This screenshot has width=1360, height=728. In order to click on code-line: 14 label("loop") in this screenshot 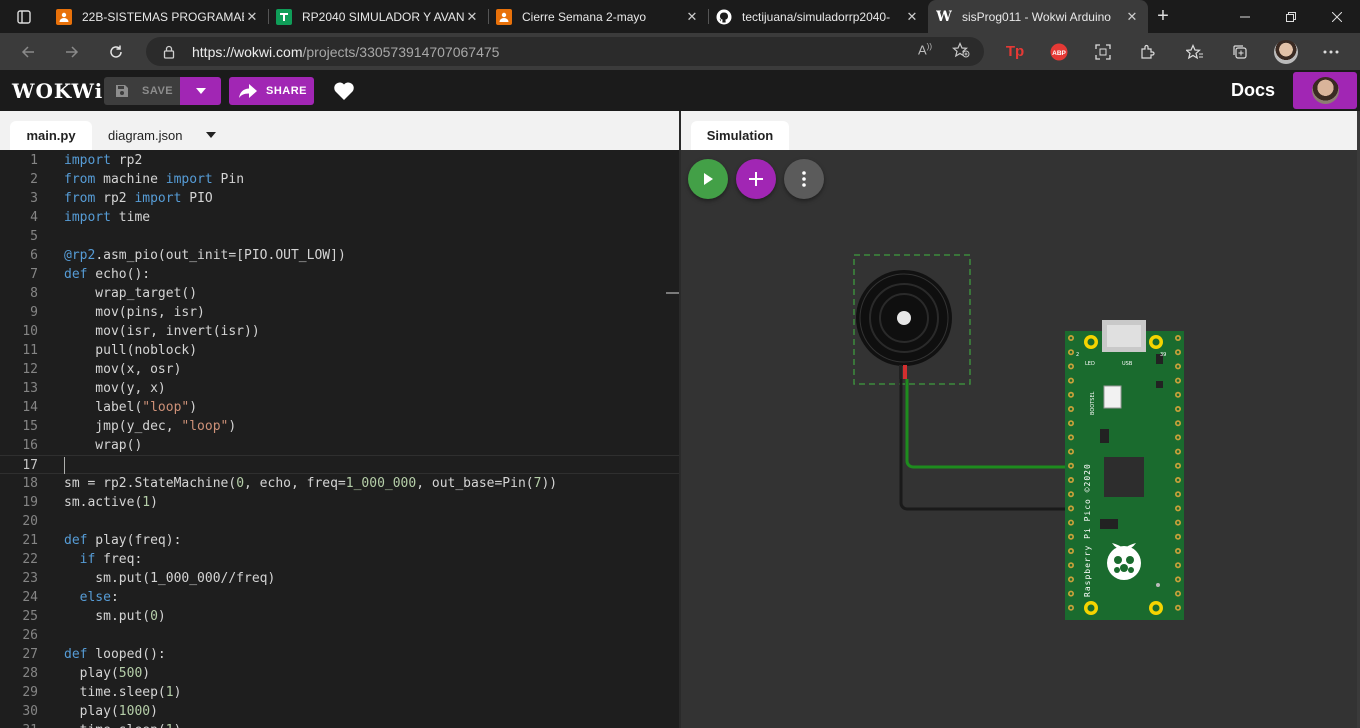, I will do `click(340, 407)`.